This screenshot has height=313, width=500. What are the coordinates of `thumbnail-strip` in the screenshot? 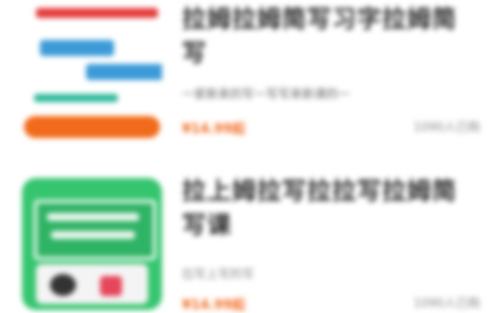 It's located at (76, 98).